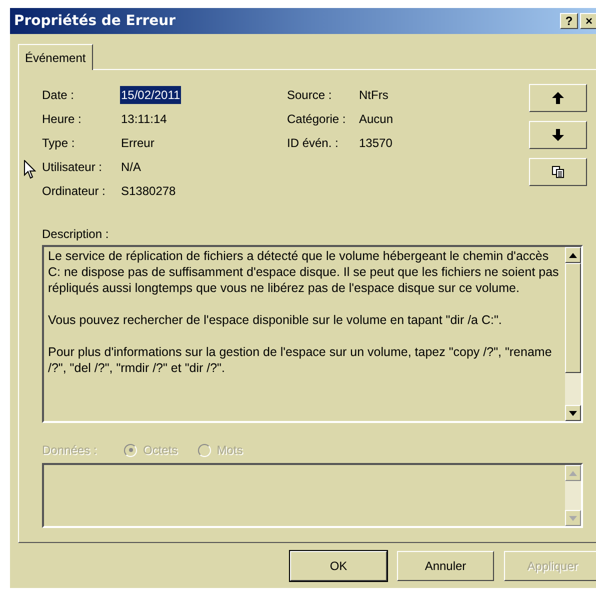 This screenshot has height=590, width=596. I want to click on field-value: 13570, so click(375, 143).